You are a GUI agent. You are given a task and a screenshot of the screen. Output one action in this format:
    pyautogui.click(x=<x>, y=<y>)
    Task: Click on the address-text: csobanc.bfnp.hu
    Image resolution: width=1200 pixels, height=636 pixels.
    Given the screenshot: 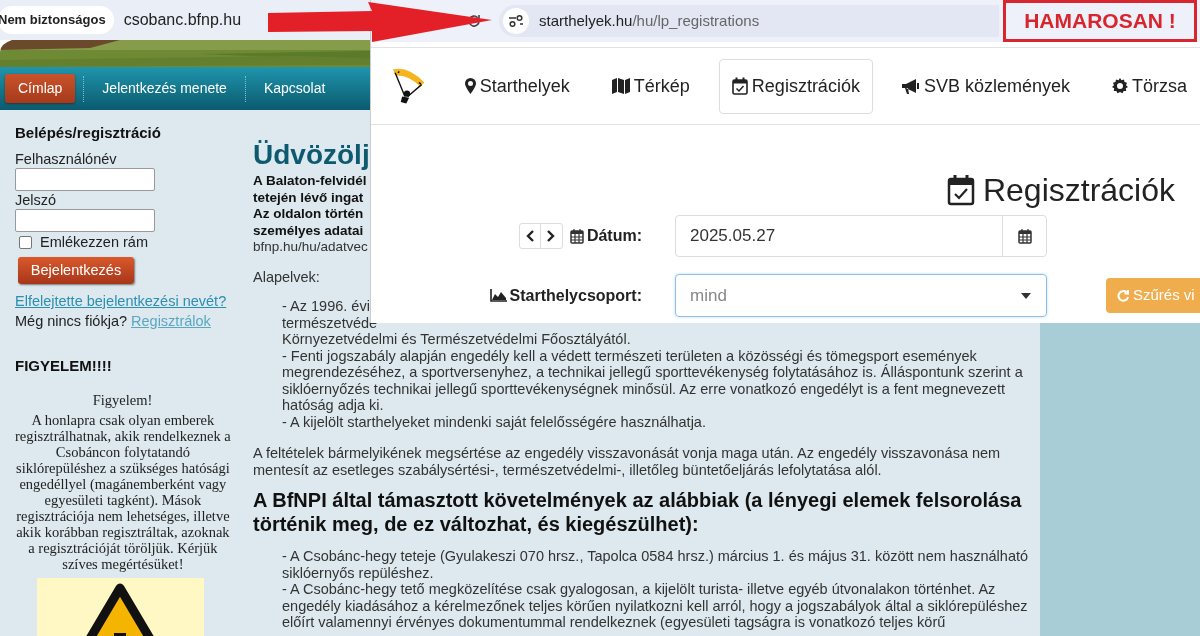 What is the action you would take?
    pyautogui.click(x=182, y=20)
    